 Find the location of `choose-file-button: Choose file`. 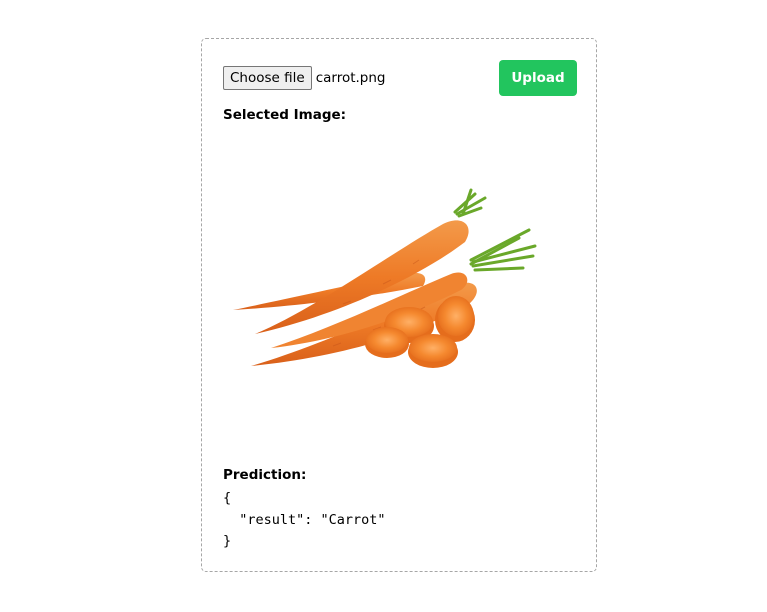

choose-file-button: Choose file is located at coordinates (267, 78).